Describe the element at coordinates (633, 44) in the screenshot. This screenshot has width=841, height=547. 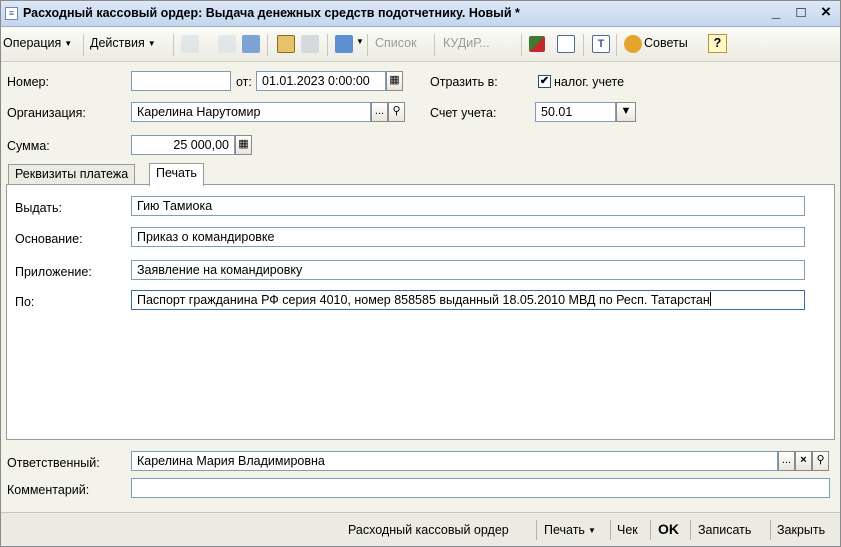
I see `tips-icon` at that location.